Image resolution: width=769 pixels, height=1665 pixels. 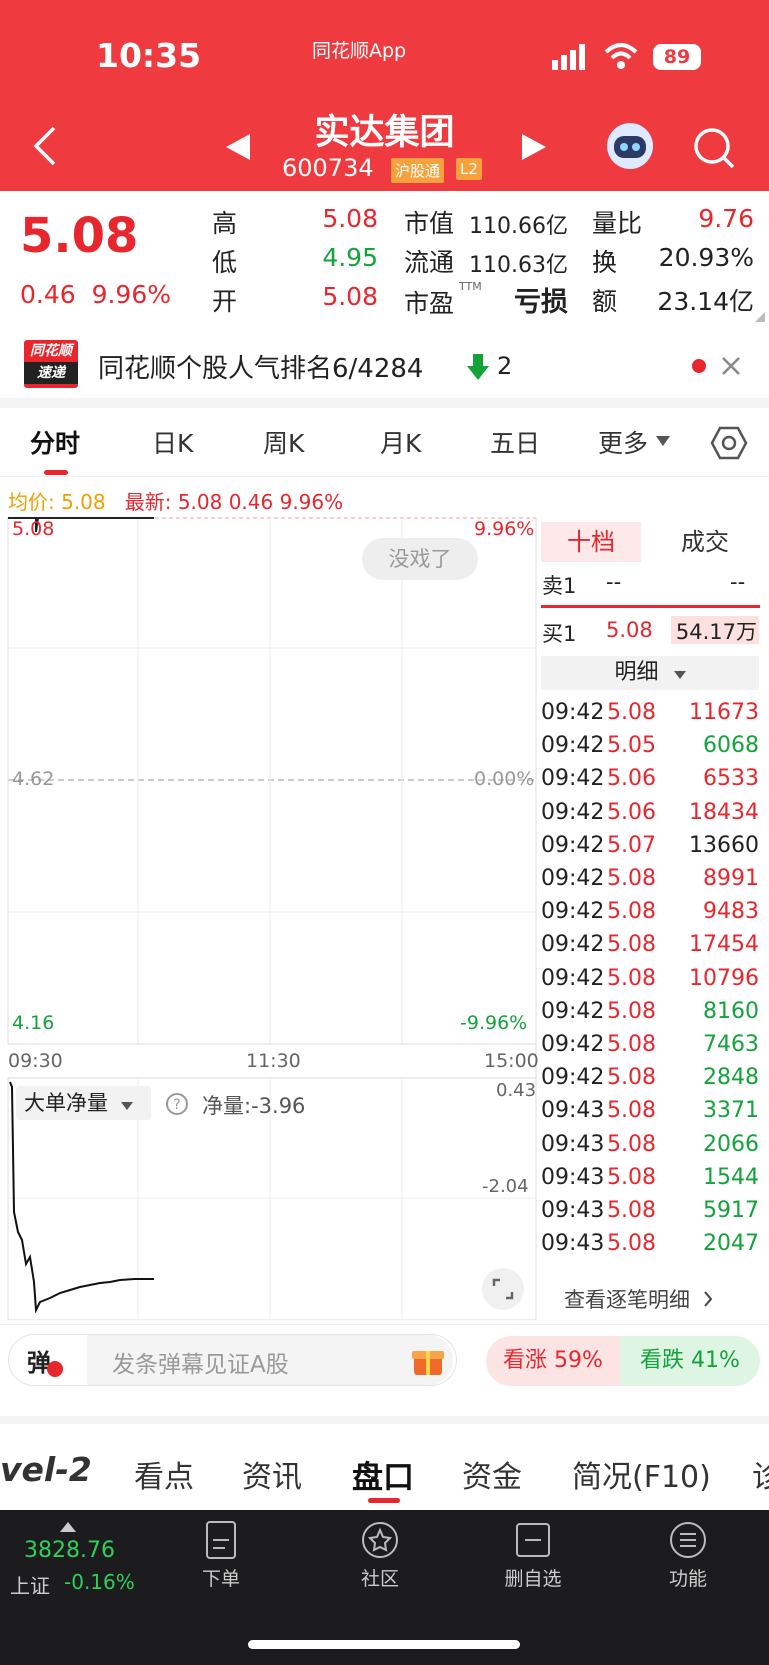 What do you see at coordinates (638, 1299) in the screenshot?
I see `view-tick-details-link: 查看逐笔明细` at bounding box center [638, 1299].